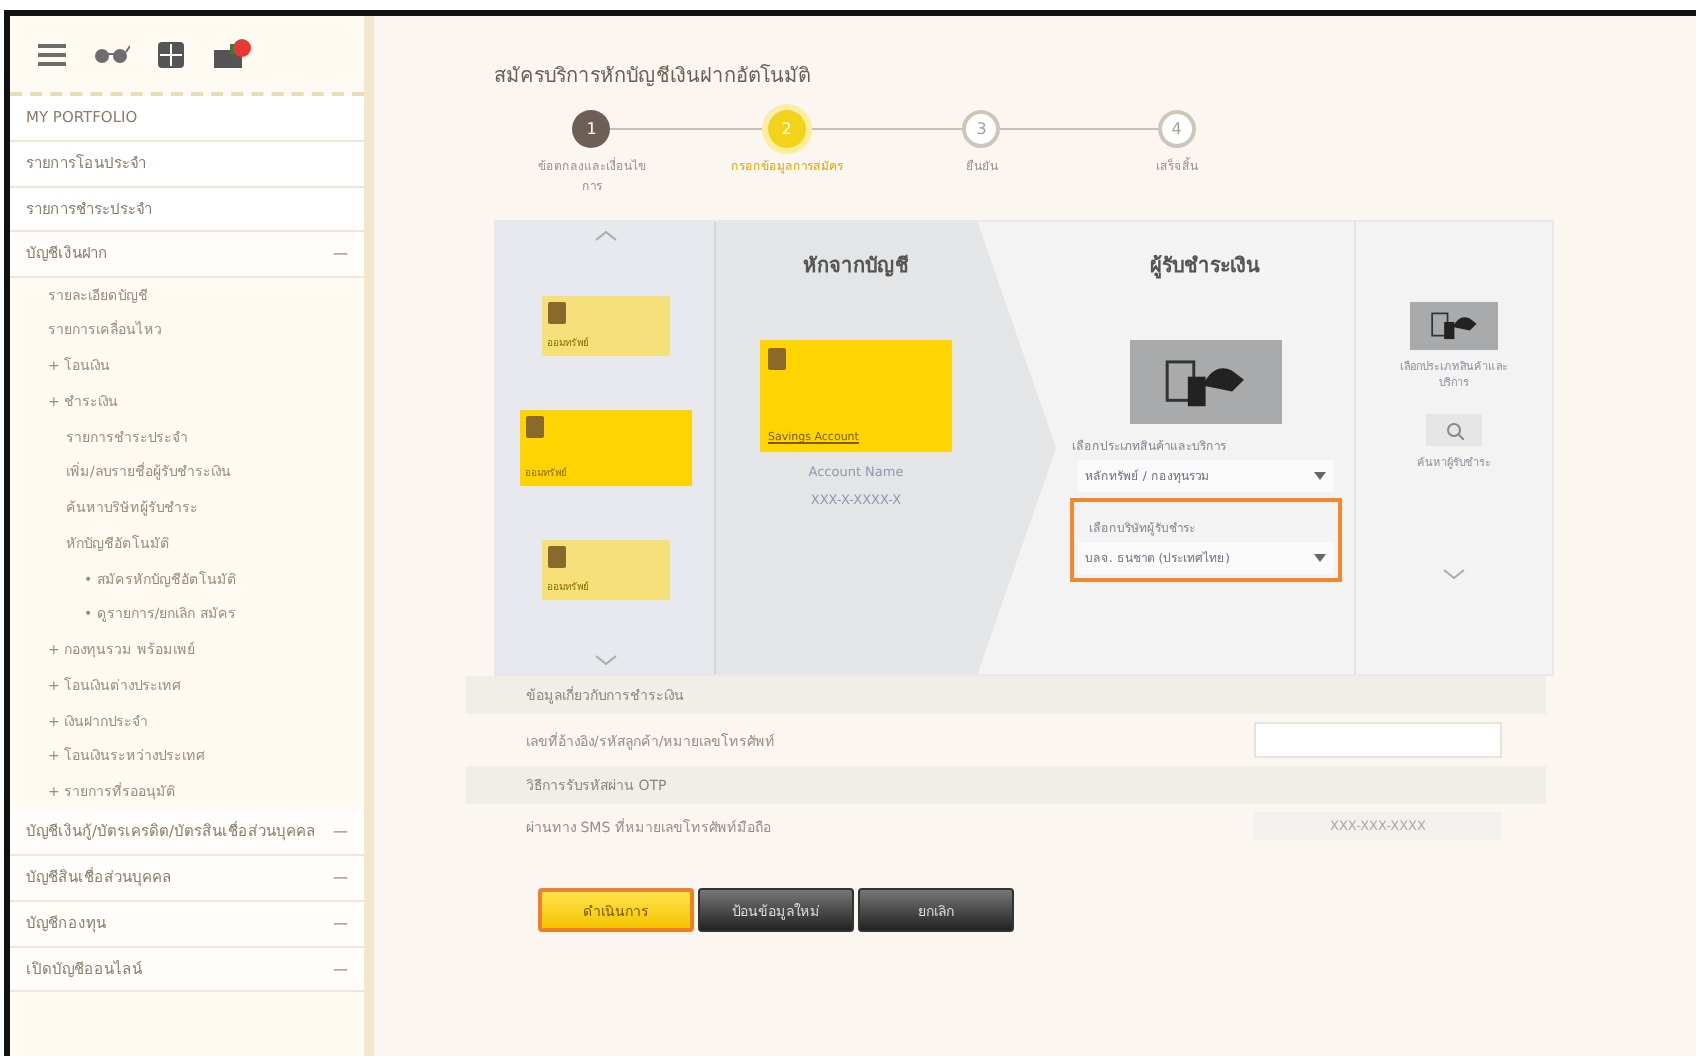  I want to click on step-number: 2, so click(786, 129).